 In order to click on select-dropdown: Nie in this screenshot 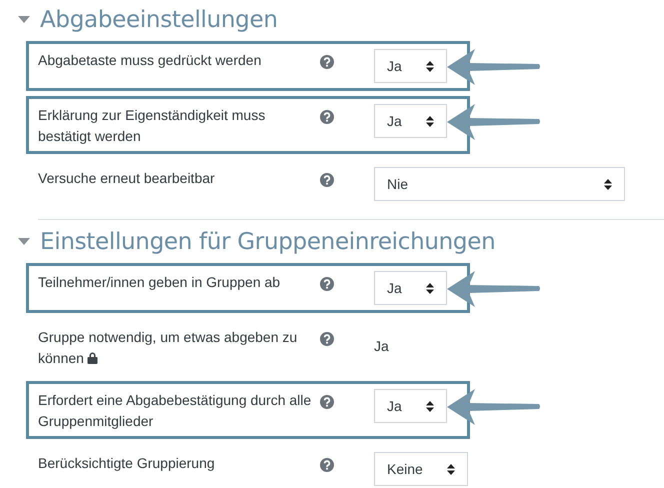, I will do `click(499, 184)`.